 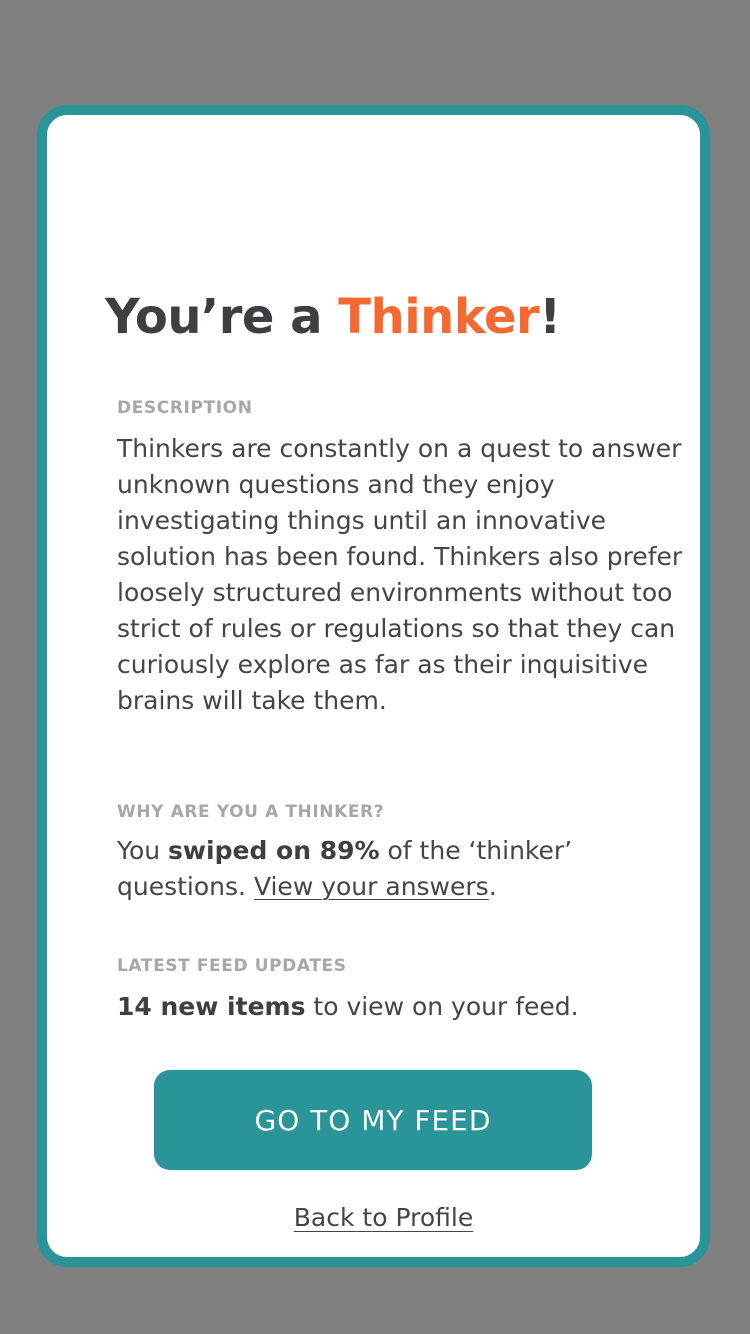 What do you see at coordinates (439, 317) in the screenshot?
I see `title-personality-type: Thinker` at bounding box center [439, 317].